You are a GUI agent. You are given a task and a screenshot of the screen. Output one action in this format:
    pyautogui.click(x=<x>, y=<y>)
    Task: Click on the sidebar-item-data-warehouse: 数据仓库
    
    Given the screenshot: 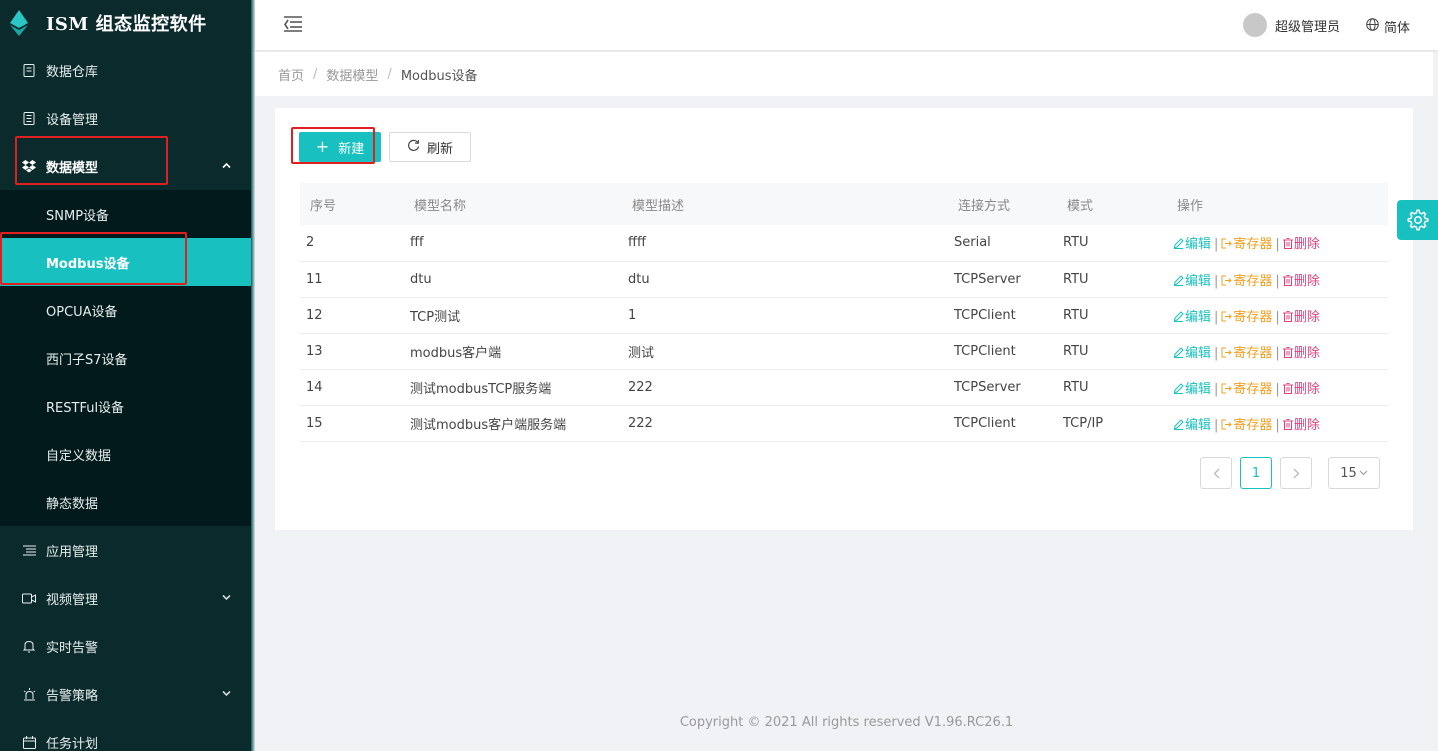 What is the action you would take?
    pyautogui.click(x=125, y=70)
    